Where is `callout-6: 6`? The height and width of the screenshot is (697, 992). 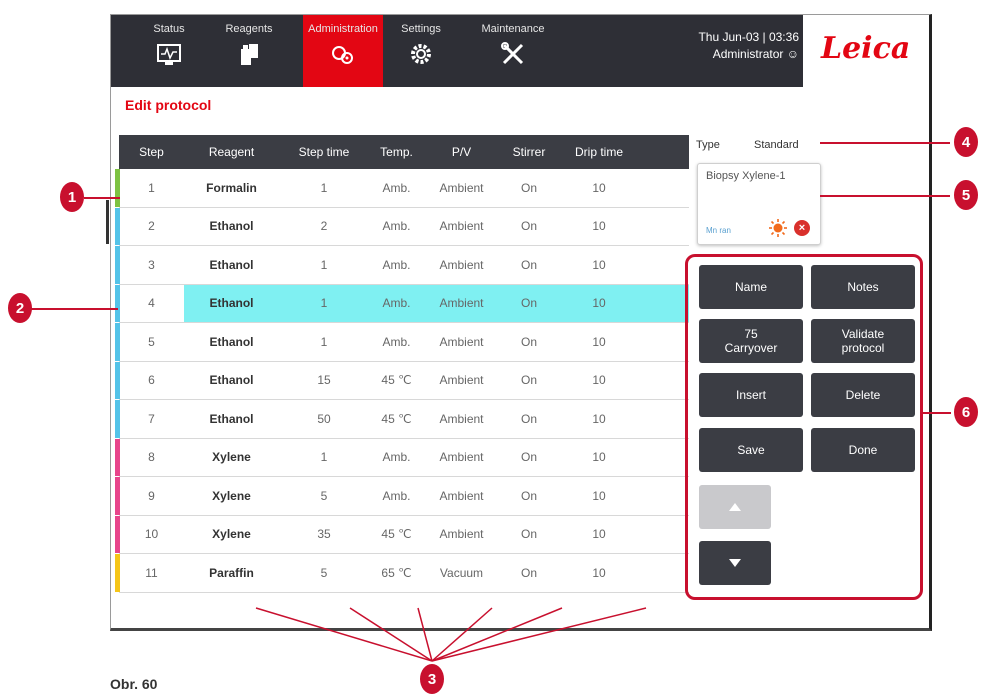 callout-6: 6 is located at coordinates (966, 412).